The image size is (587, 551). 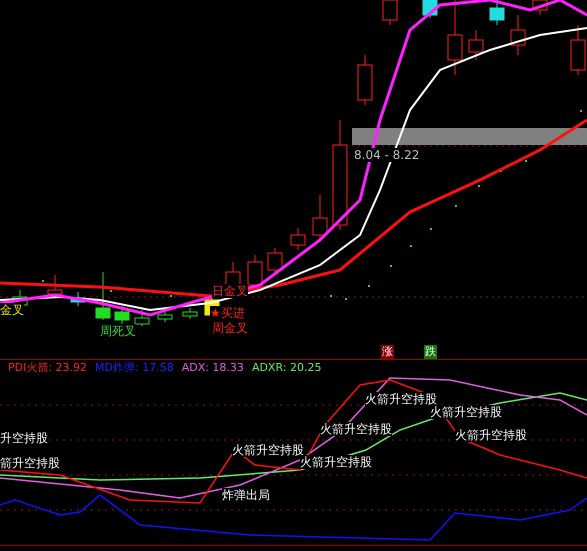 I want to click on indicator-reading: ADXR: 20.25, so click(x=287, y=367).